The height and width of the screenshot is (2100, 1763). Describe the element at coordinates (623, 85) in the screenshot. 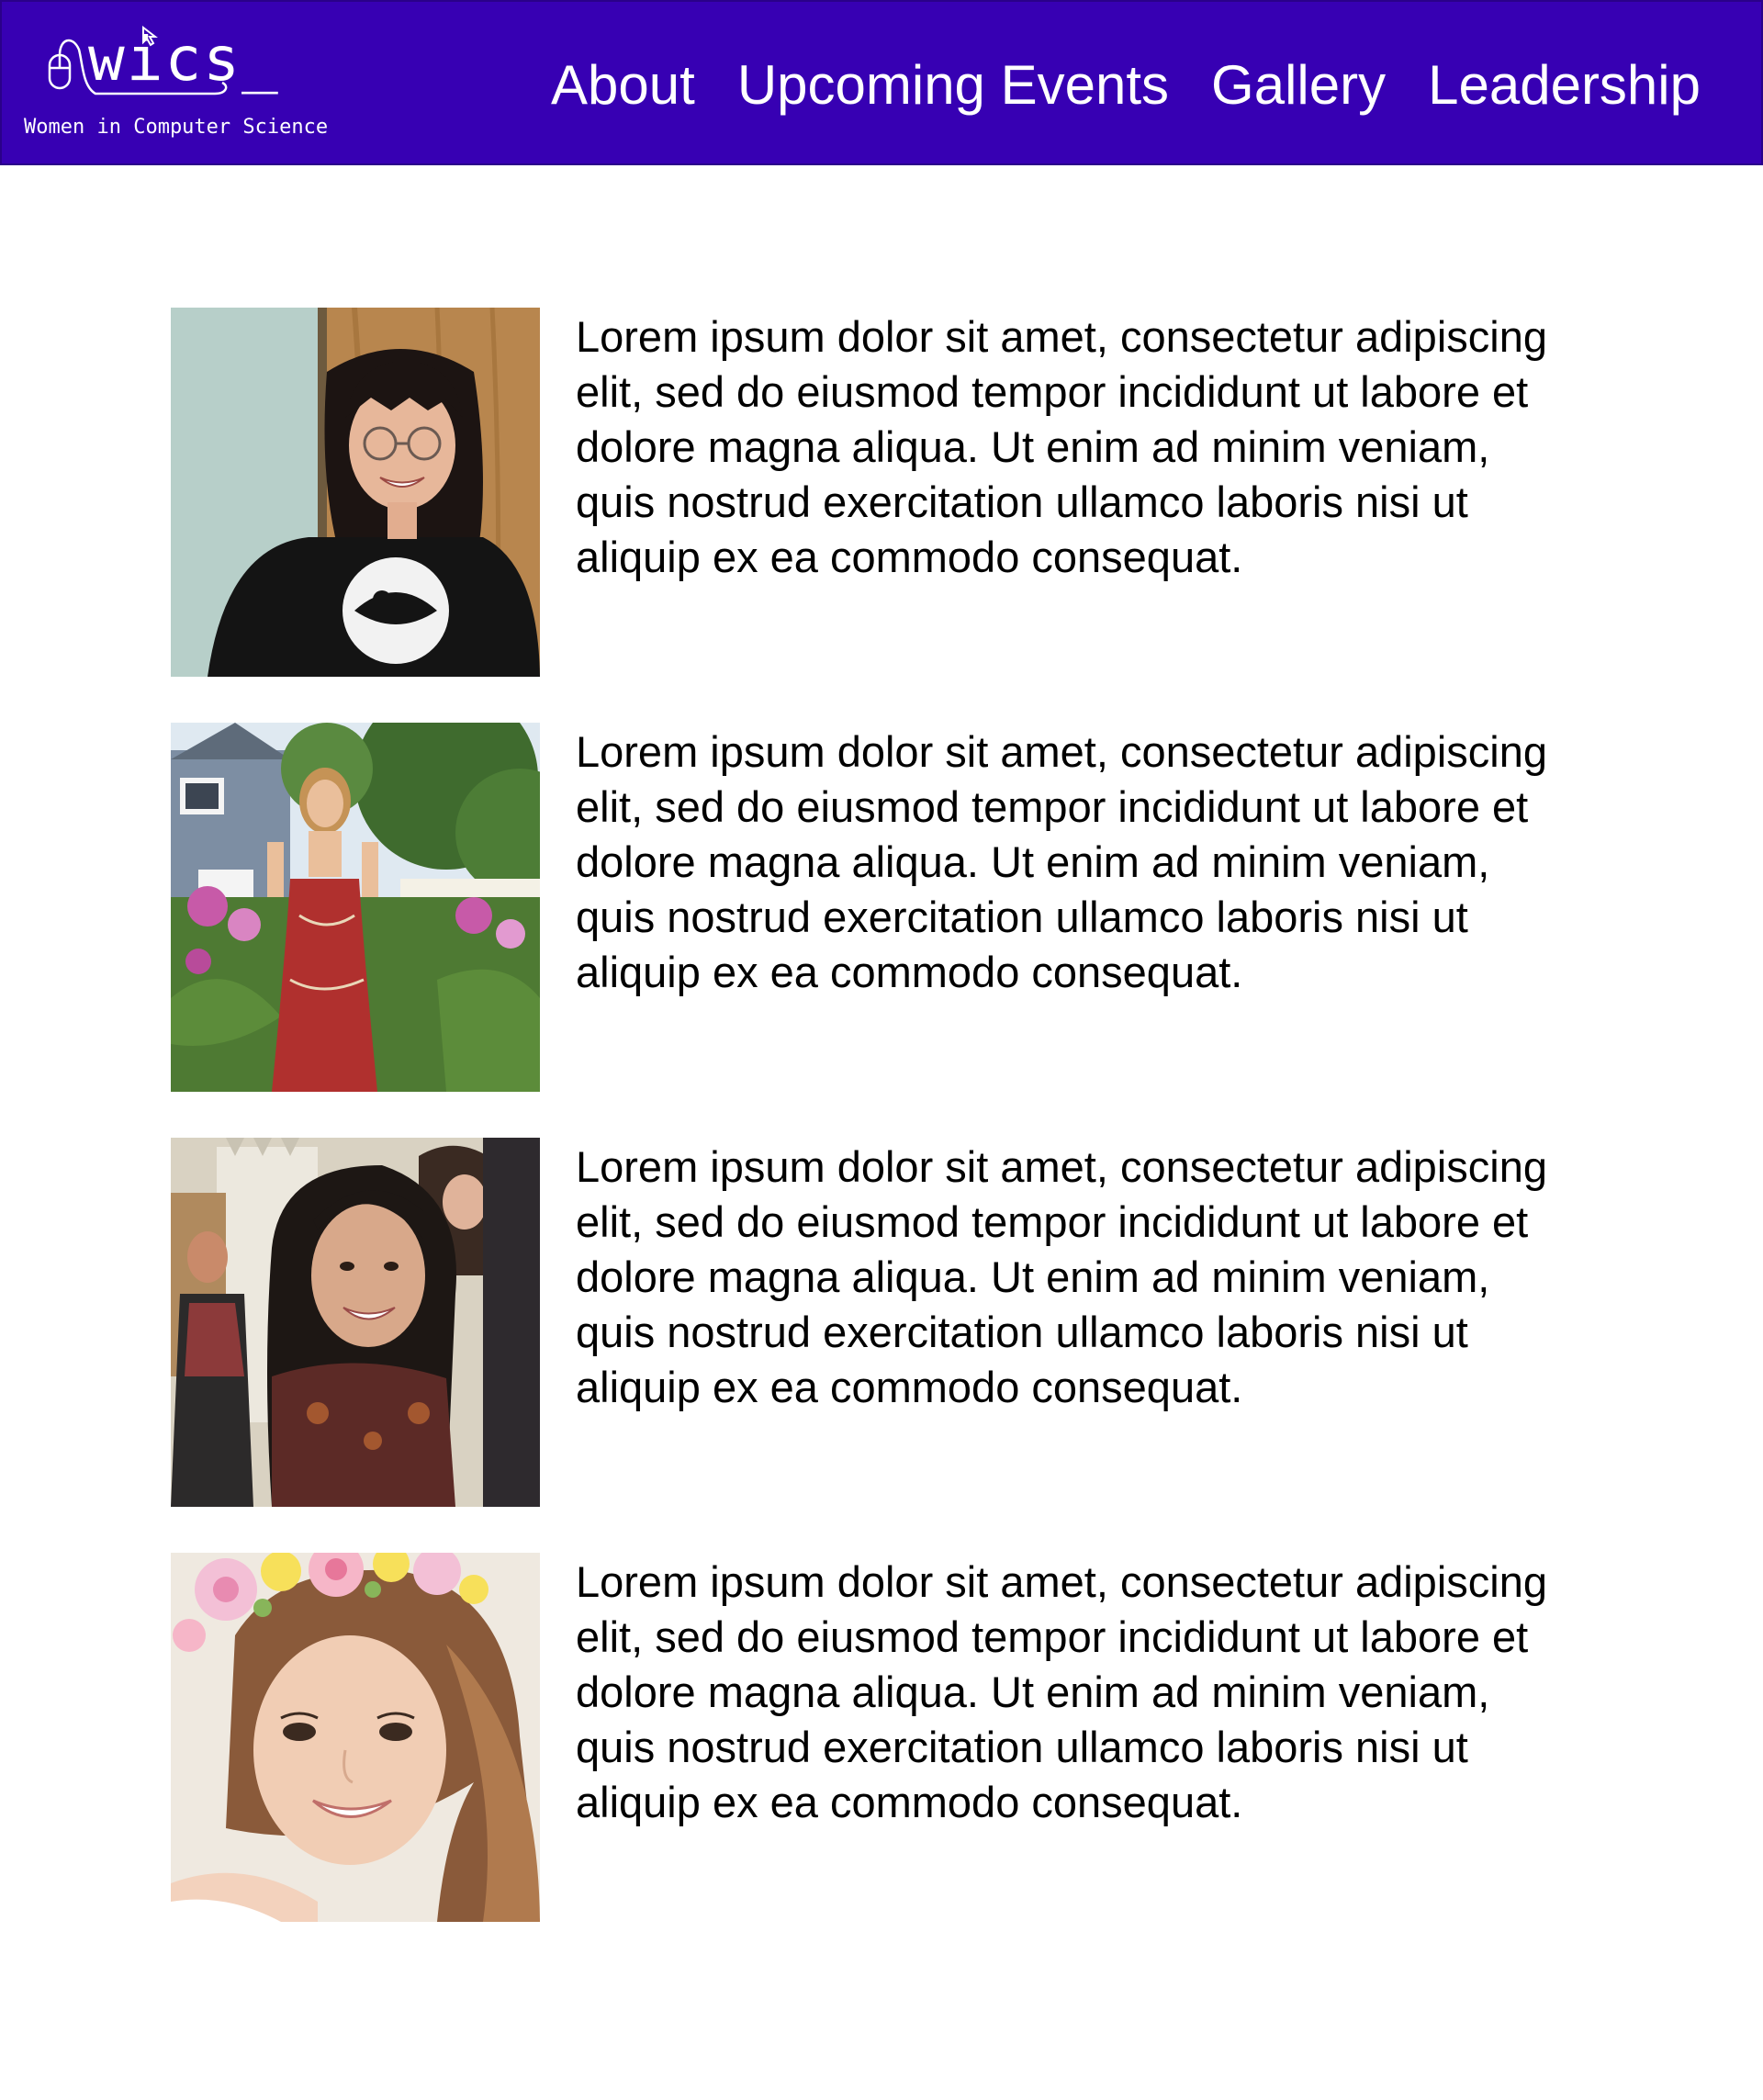

I see `nav-about: About` at that location.